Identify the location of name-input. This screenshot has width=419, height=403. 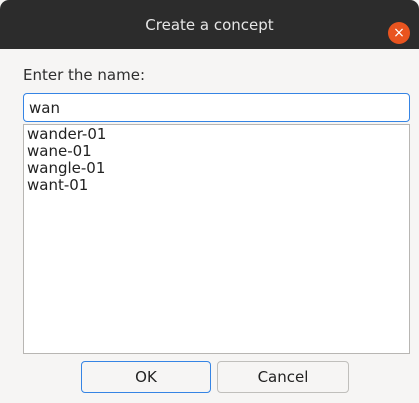
(216, 107).